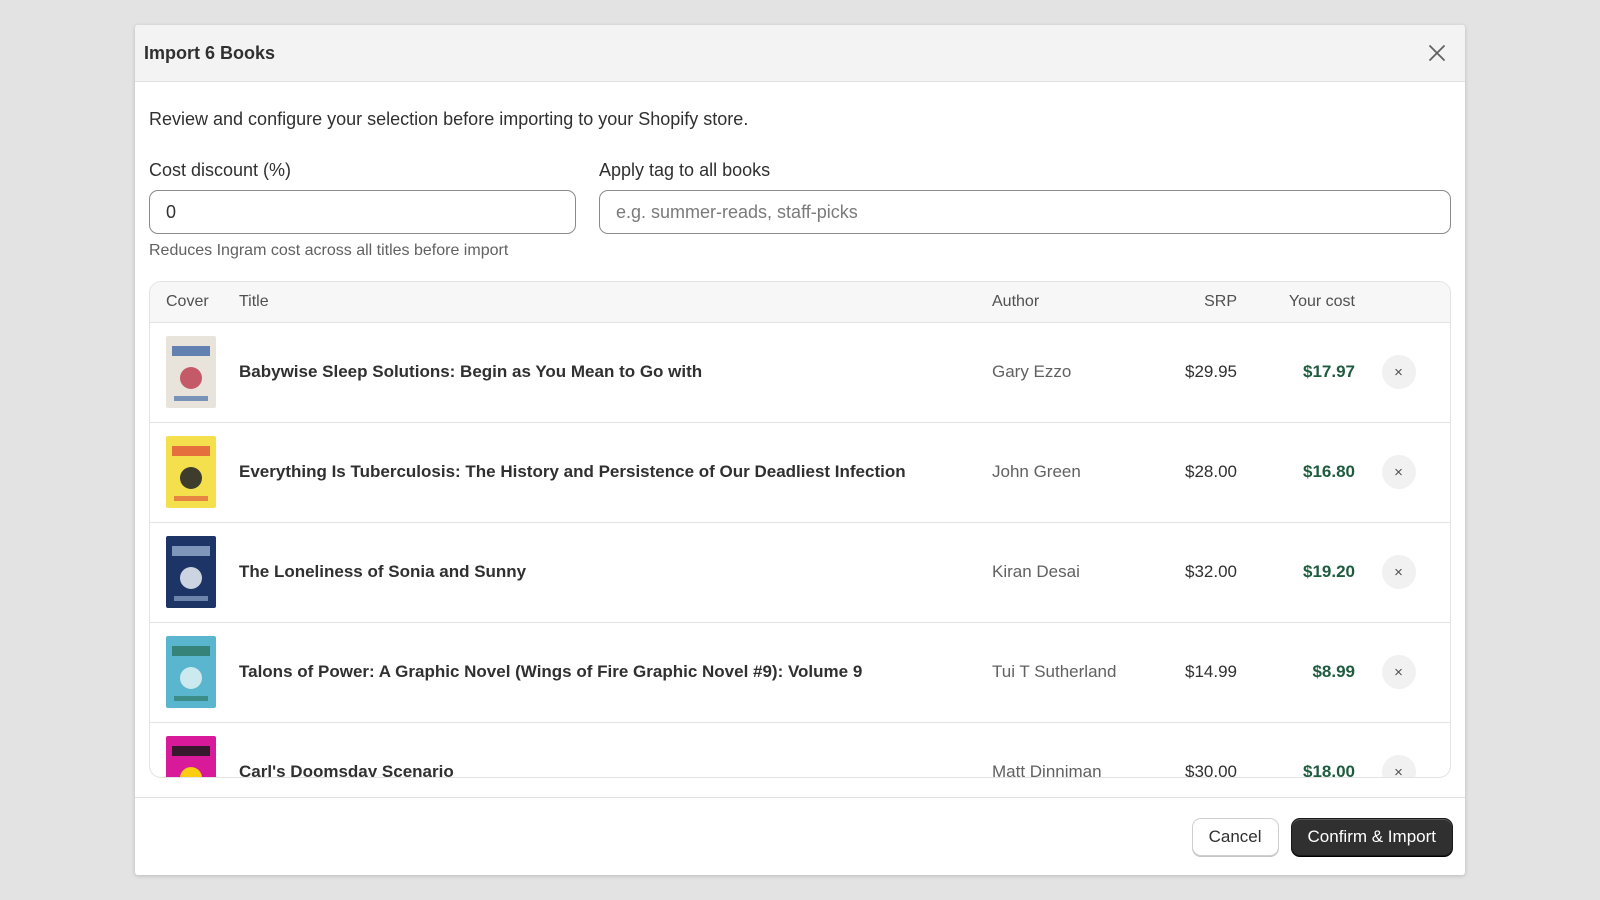 This screenshot has height=900, width=1600. Describe the element at coordinates (220, 170) in the screenshot. I see `discount-label: Cost discount (%)` at that location.